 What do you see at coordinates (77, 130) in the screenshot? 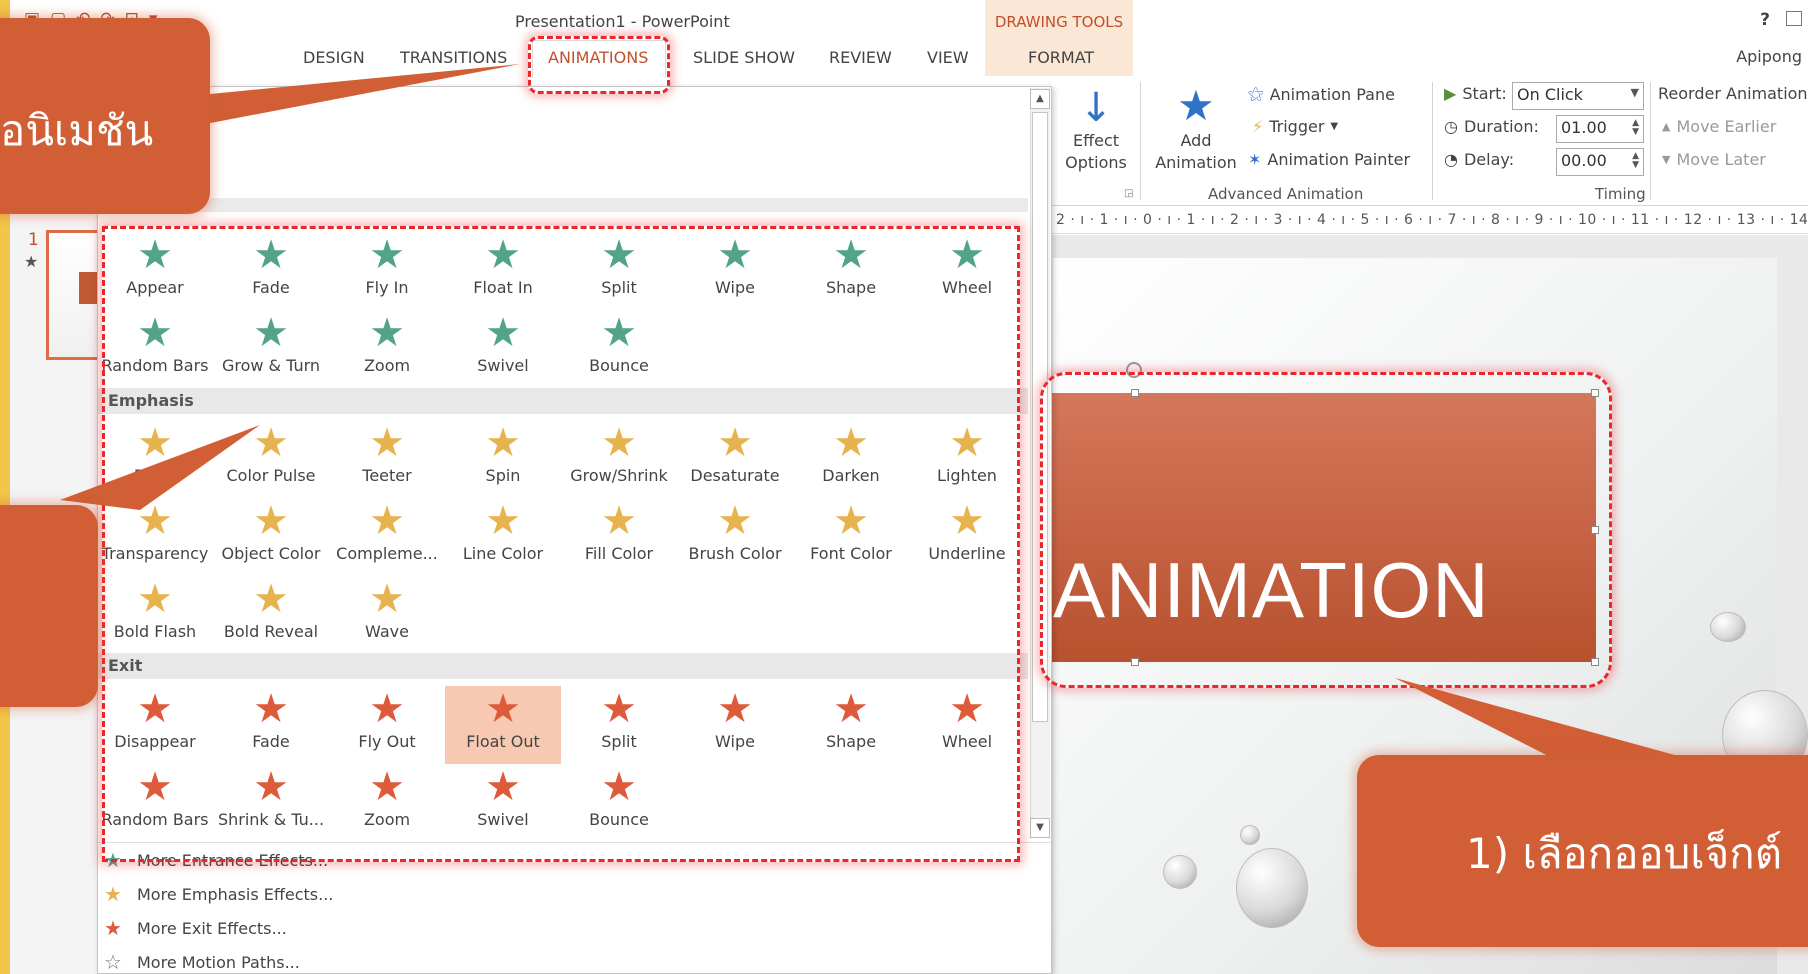
I see `callout-top-left-text: อนิเมชัน` at bounding box center [77, 130].